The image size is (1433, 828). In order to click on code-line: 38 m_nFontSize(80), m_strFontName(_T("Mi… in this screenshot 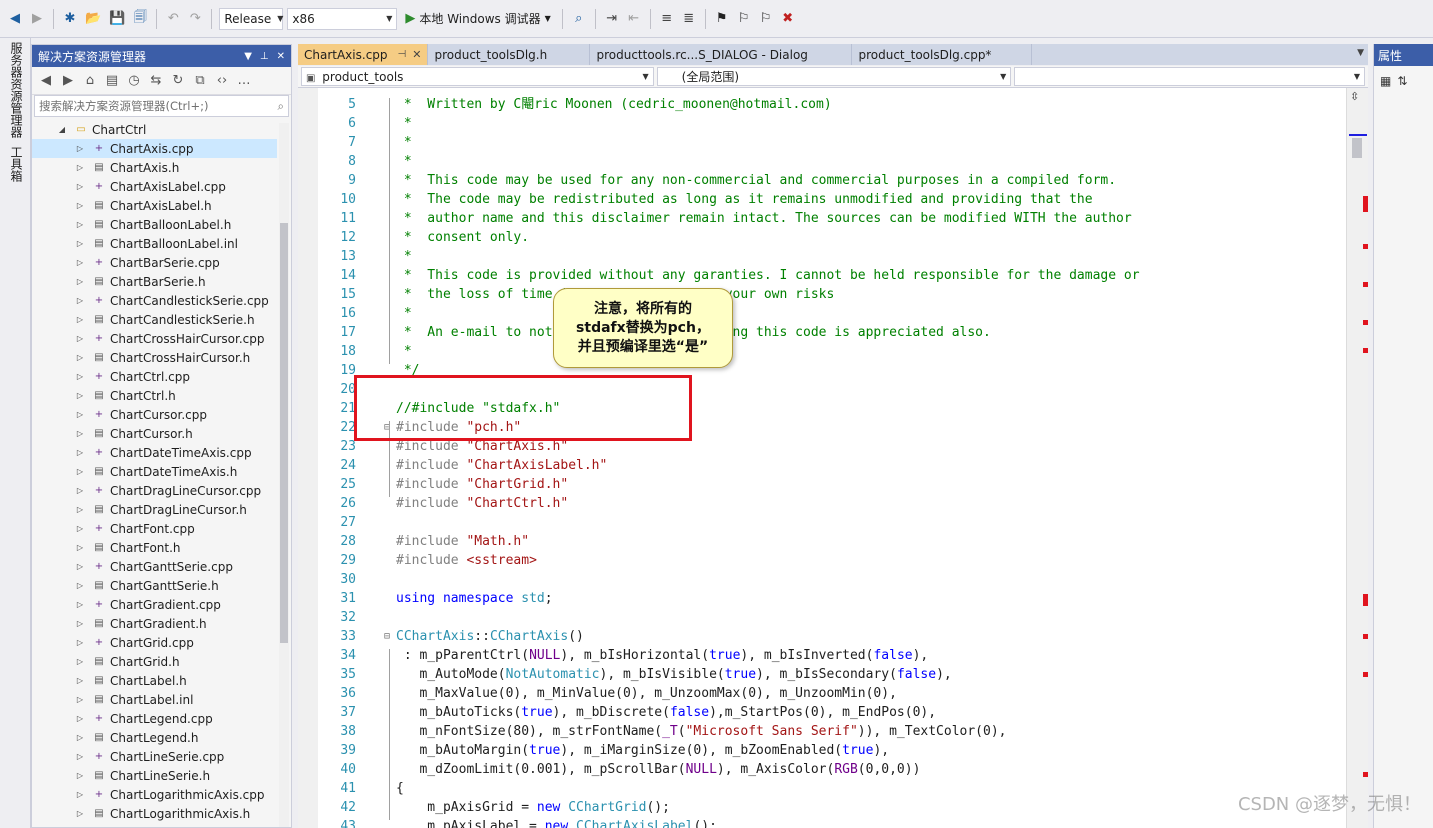, I will do `click(822, 731)`.